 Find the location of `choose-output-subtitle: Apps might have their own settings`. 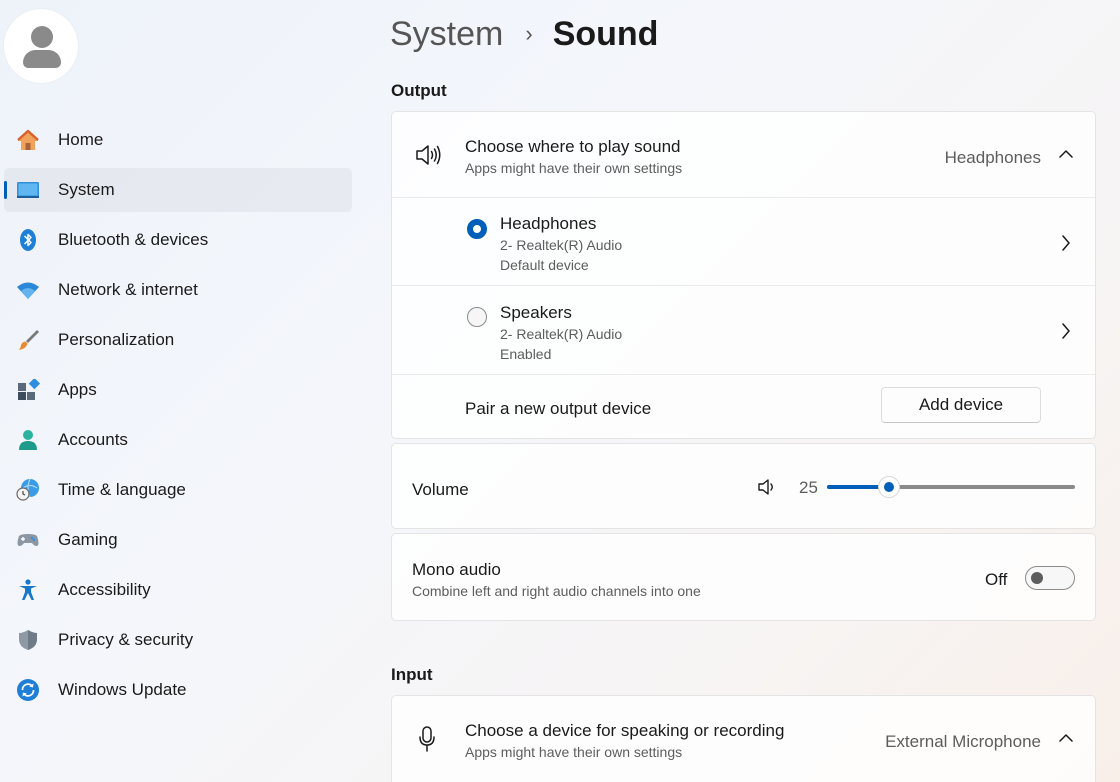

choose-output-subtitle: Apps might have their own settings is located at coordinates (574, 168).